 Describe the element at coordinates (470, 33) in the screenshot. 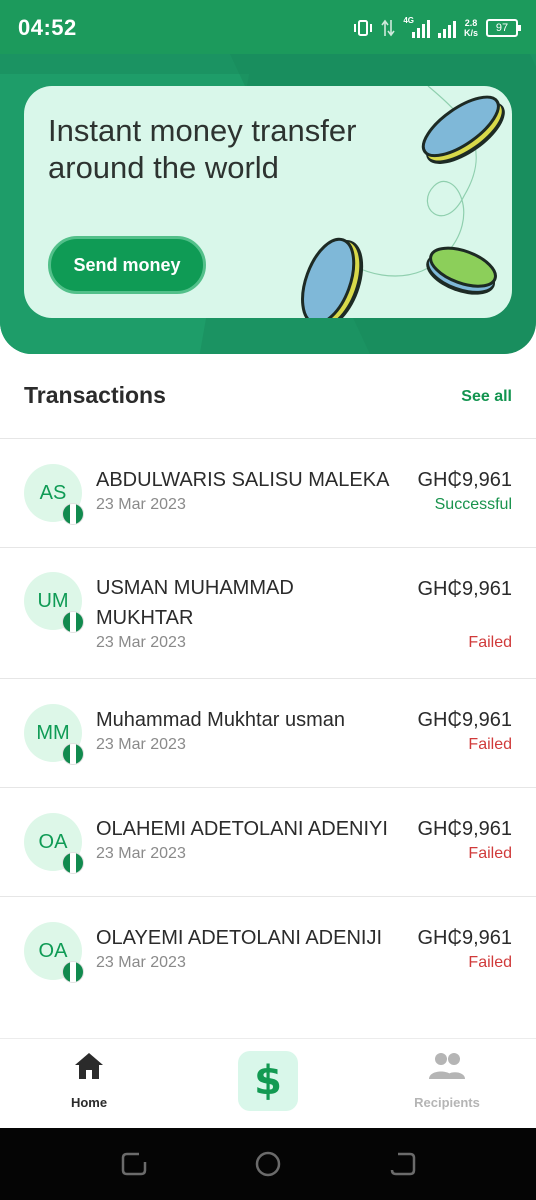

I see `speed-unit: K/s` at that location.